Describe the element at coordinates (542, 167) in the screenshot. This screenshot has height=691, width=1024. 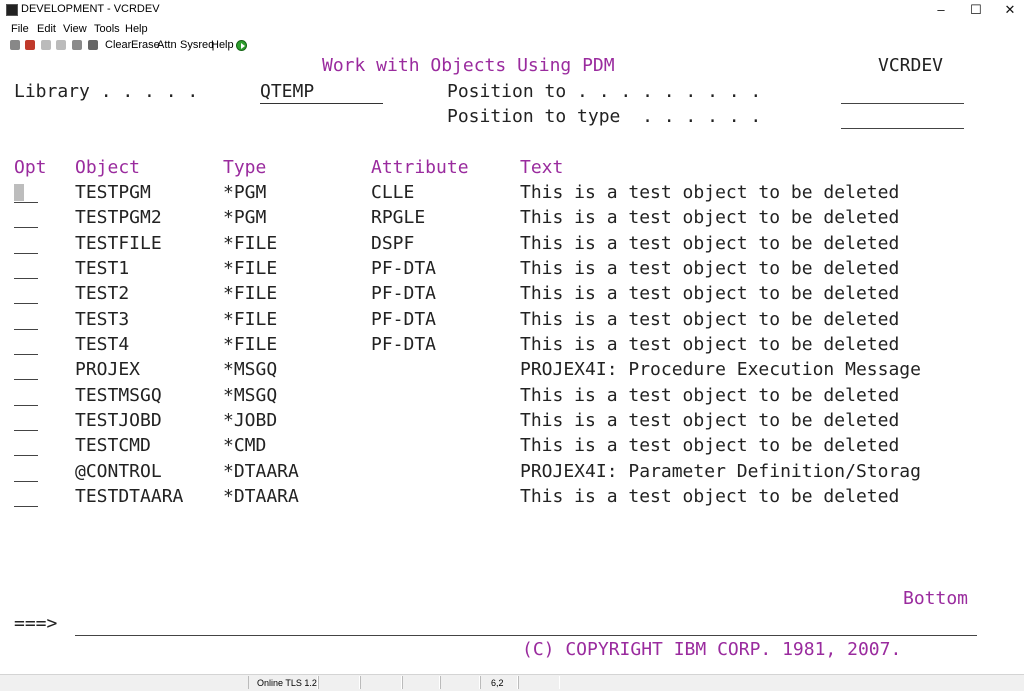
I see `header-text: Text` at that location.